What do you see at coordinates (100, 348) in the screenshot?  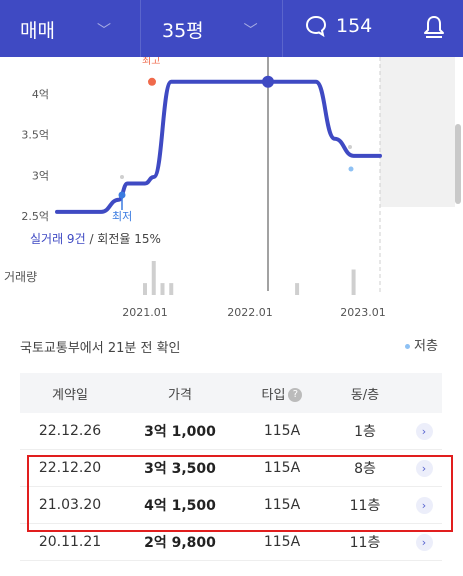 I see `source-note: 국토교통부에서 21분 전 확인` at bounding box center [100, 348].